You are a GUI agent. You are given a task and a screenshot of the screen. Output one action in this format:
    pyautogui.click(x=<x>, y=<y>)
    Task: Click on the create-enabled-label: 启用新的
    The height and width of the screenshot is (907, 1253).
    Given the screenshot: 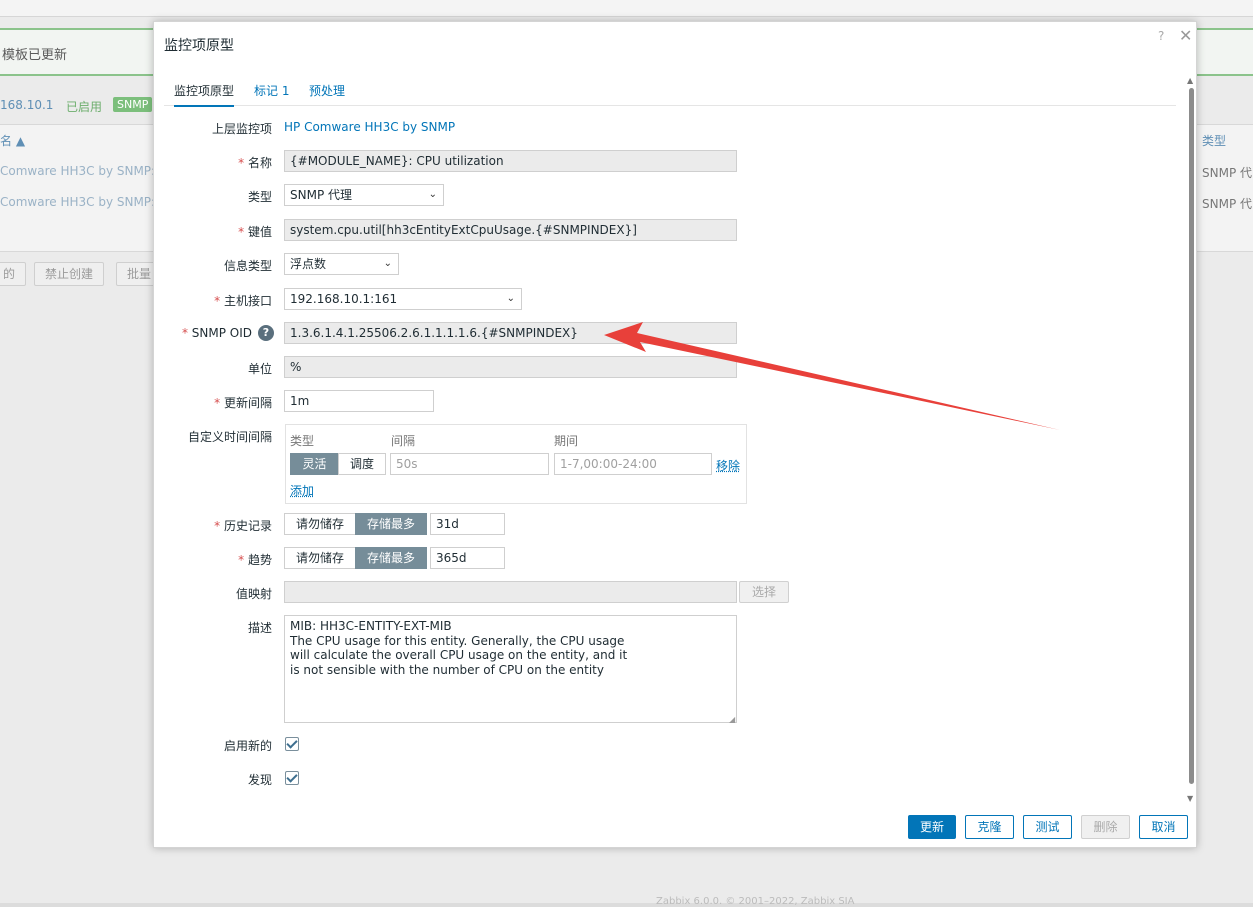 What is the action you would take?
    pyautogui.click(x=247, y=746)
    